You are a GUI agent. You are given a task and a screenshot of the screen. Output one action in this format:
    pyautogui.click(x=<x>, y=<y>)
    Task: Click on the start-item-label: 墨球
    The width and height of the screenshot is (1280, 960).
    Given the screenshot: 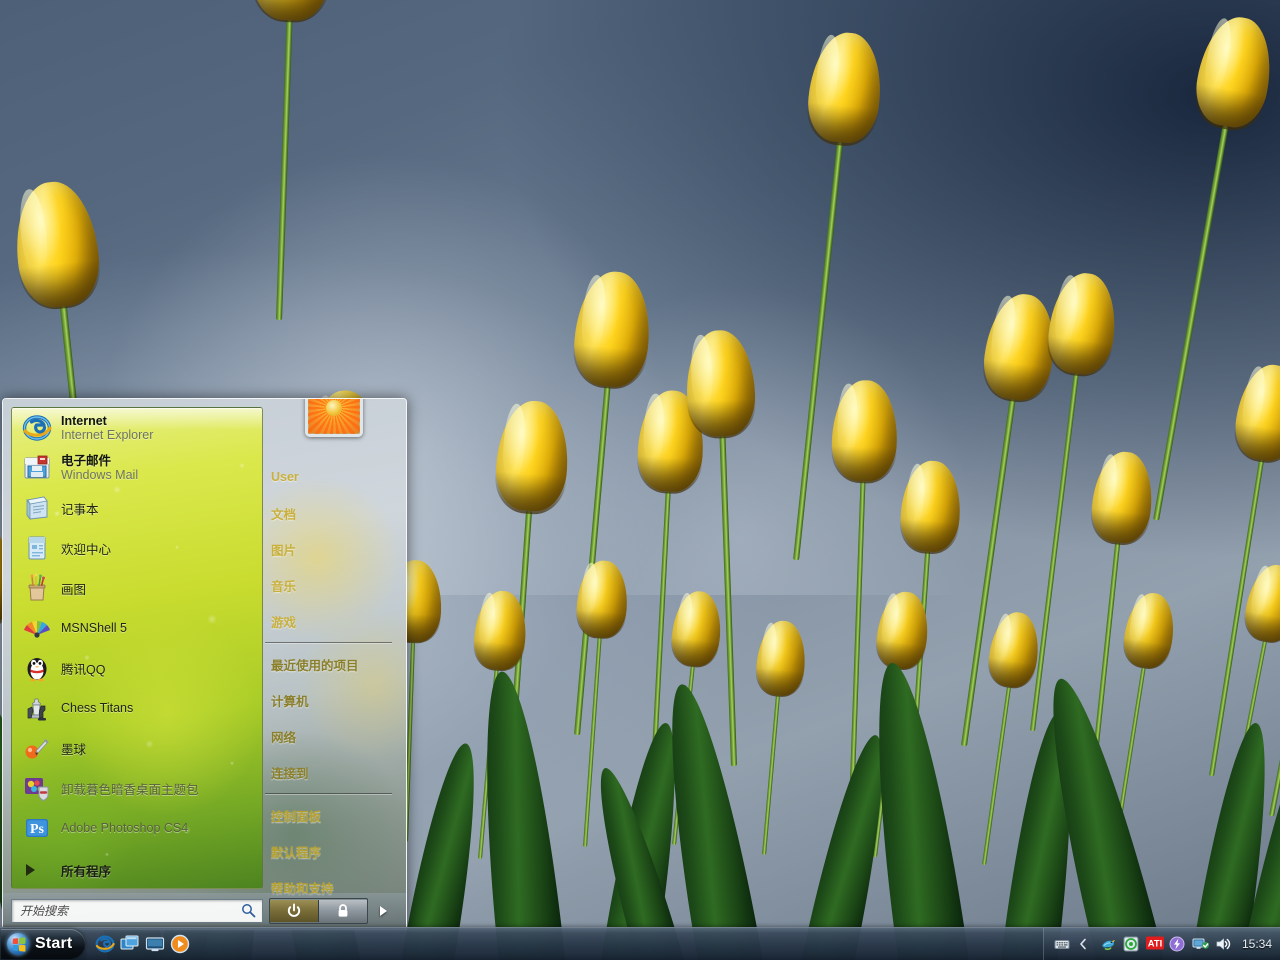 What is the action you would take?
    pyautogui.click(x=74, y=749)
    